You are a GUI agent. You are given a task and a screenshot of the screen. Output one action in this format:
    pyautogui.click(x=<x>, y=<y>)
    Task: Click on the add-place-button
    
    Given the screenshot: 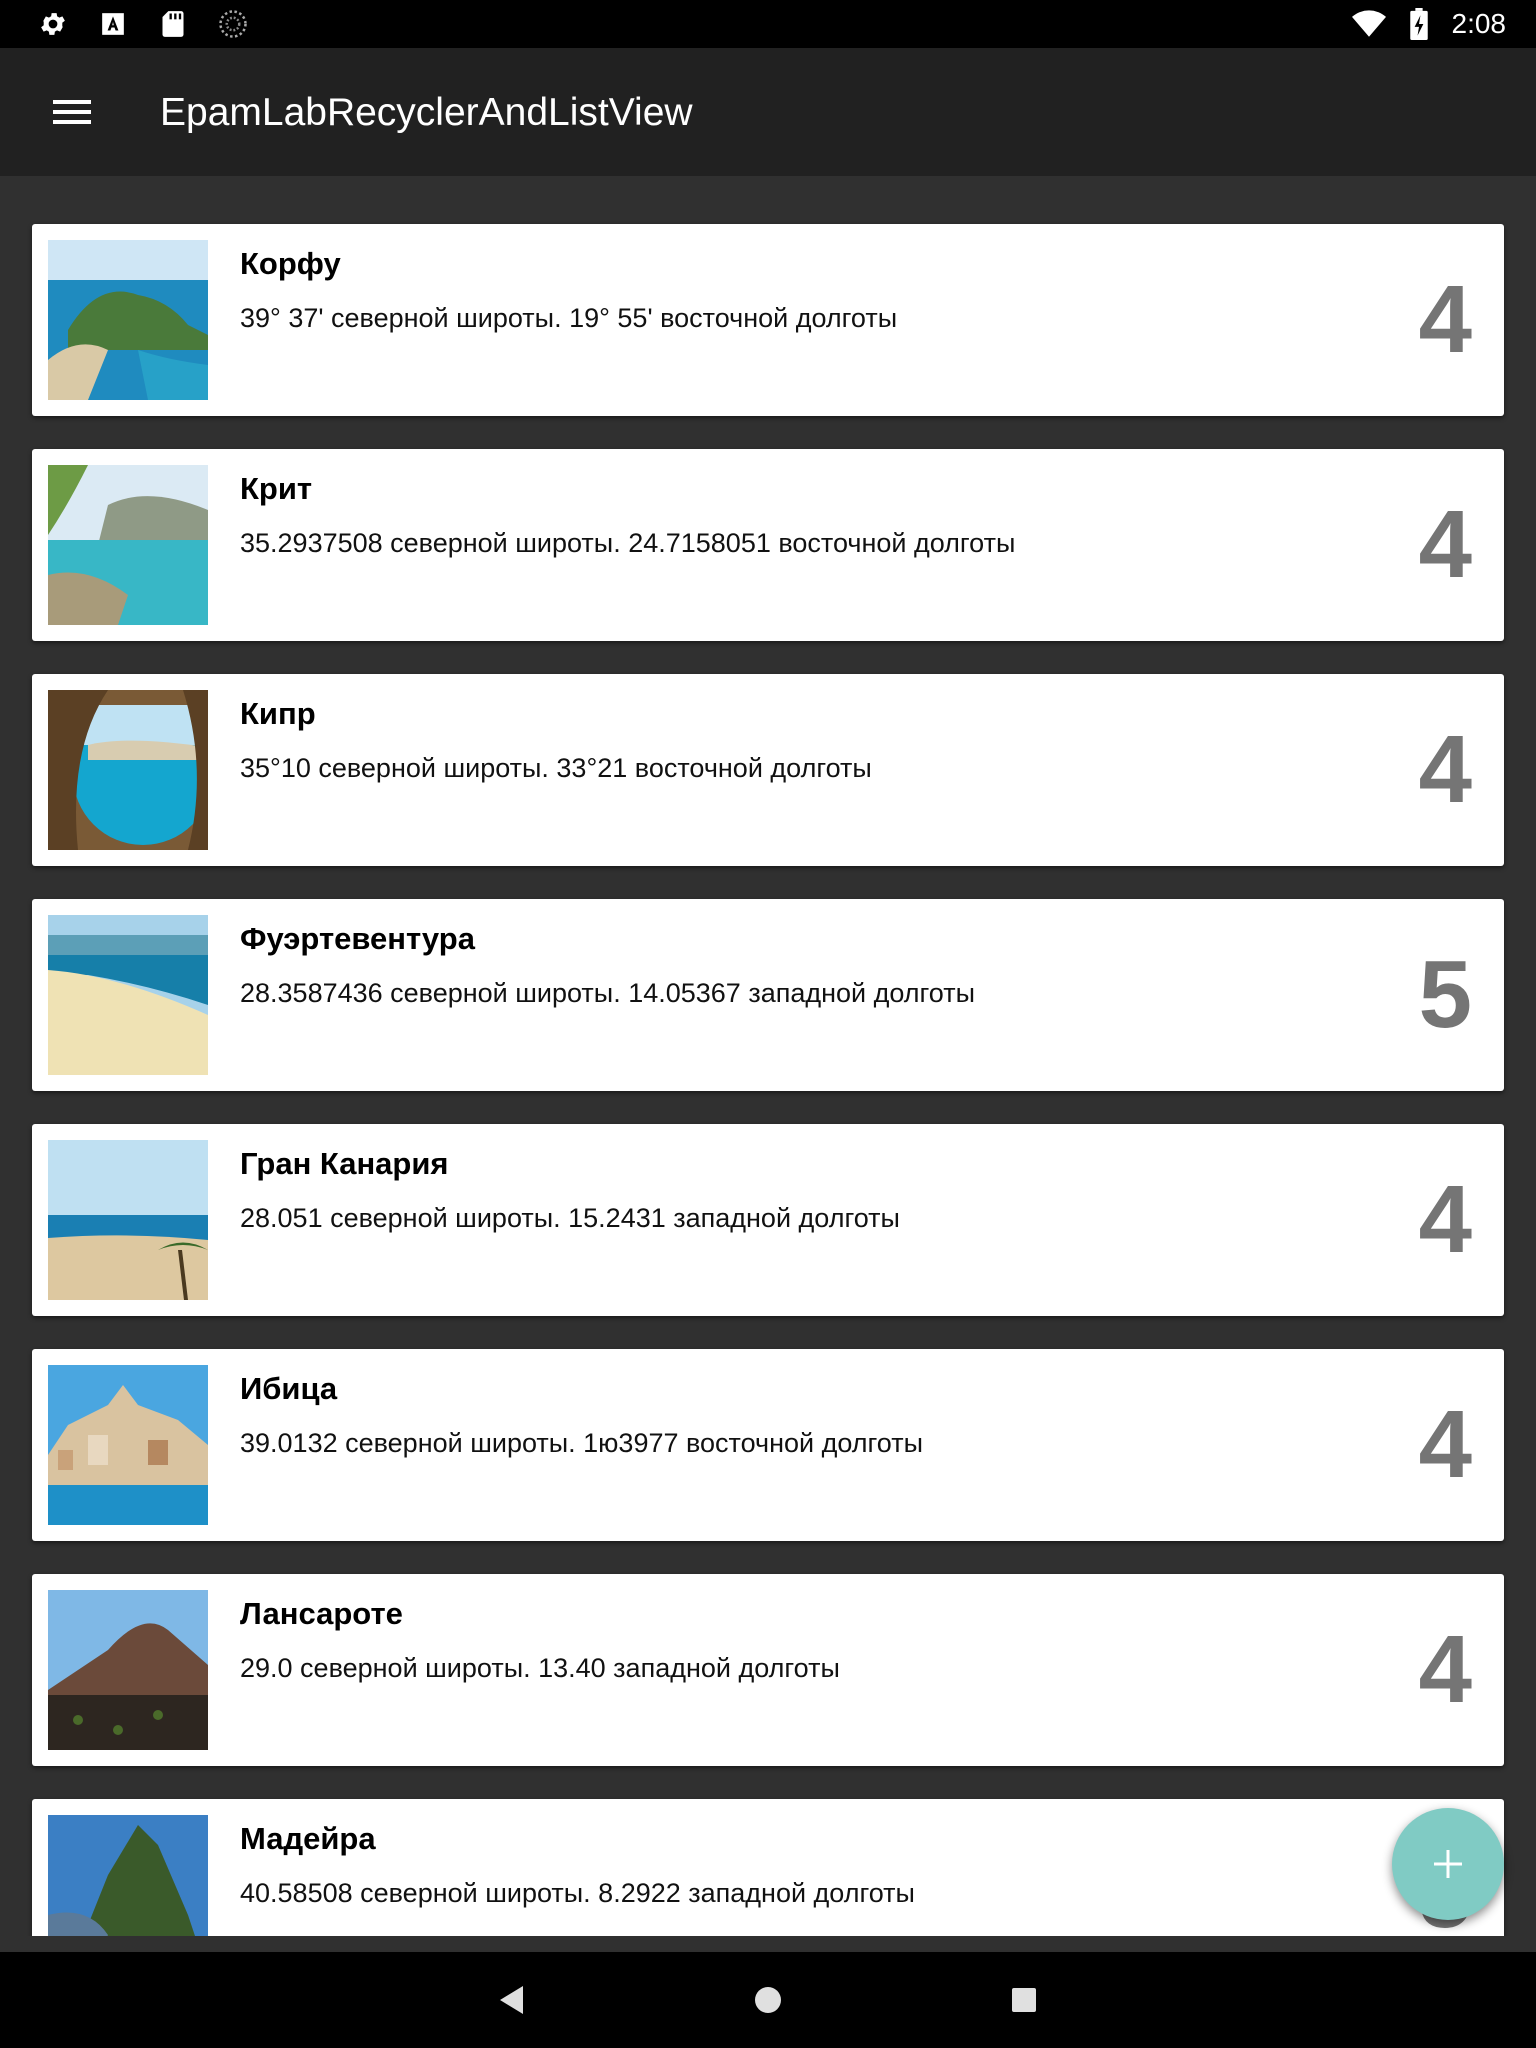 What is the action you would take?
    pyautogui.click(x=1448, y=1864)
    